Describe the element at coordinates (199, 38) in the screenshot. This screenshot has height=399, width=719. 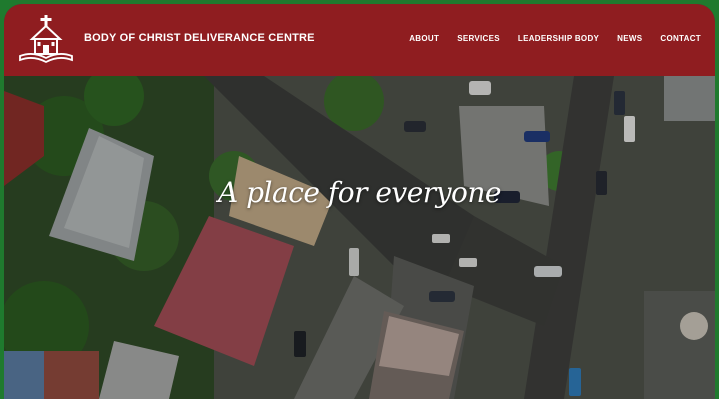
I see `site-title: BODY OF CHRIST DELIVERANCE CENTRE` at that location.